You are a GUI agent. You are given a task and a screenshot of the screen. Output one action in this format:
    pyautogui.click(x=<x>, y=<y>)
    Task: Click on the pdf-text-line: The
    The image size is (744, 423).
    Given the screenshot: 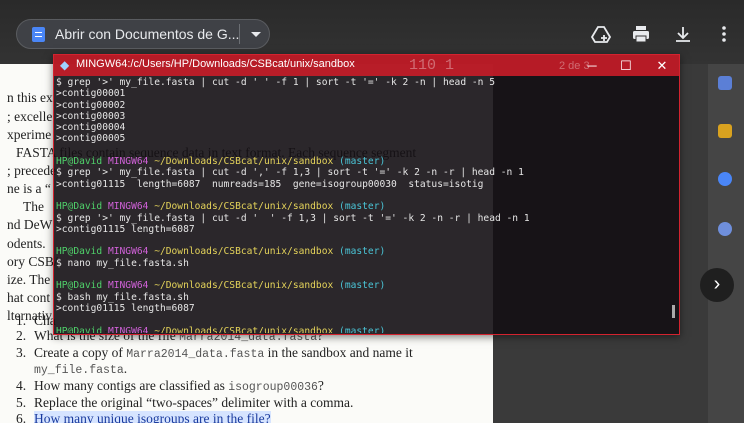 What is the action you would take?
    pyautogui.click(x=33, y=206)
    